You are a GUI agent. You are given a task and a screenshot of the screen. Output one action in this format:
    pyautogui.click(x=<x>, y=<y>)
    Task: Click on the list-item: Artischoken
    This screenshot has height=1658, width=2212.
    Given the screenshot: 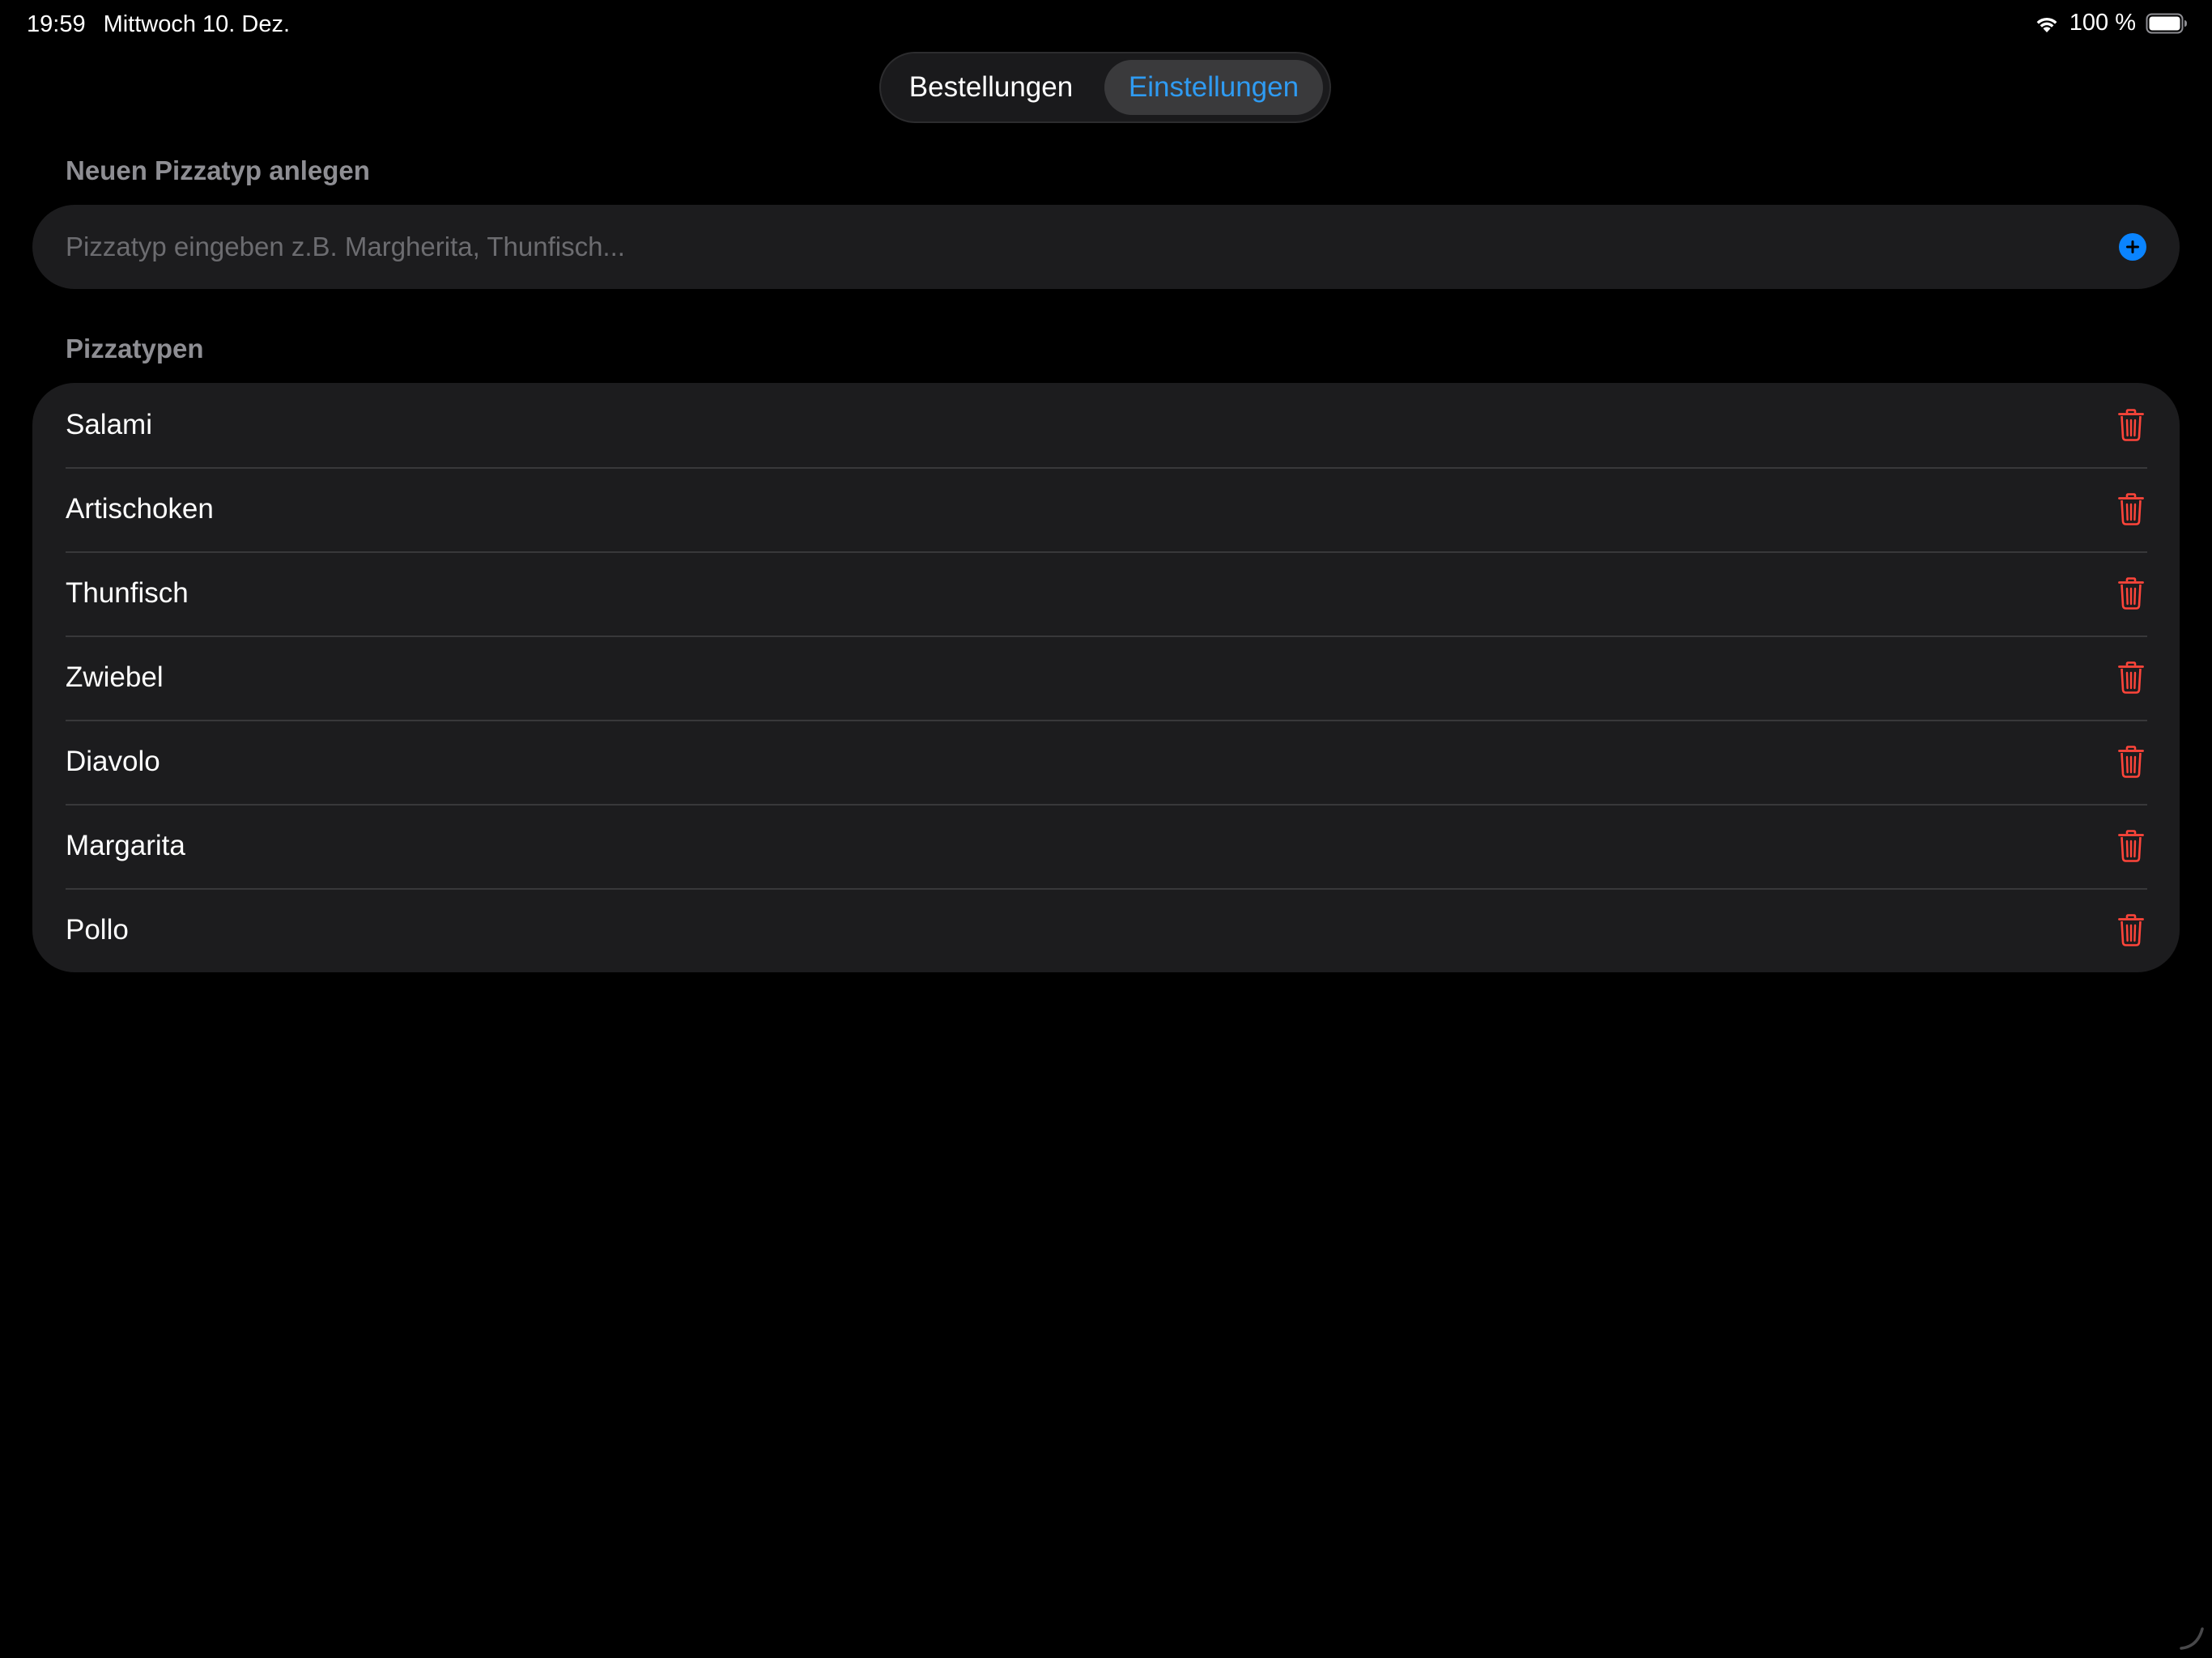 What is the action you would take?
    pyautogui.click(x=1106, y=509)
    